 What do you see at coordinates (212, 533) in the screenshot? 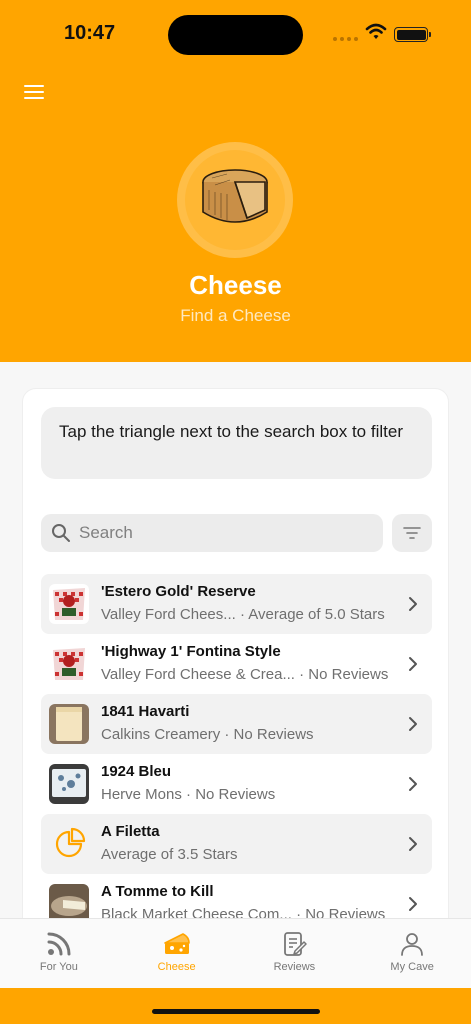
I see `search-input: Search` at bounding box center [212, 533].